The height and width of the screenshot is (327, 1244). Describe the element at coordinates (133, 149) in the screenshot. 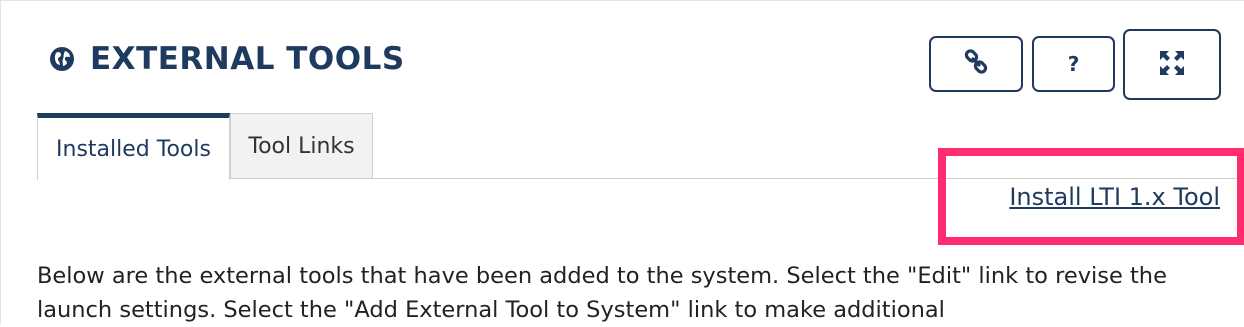

I see `tab-label: Installed Tools` at that location.